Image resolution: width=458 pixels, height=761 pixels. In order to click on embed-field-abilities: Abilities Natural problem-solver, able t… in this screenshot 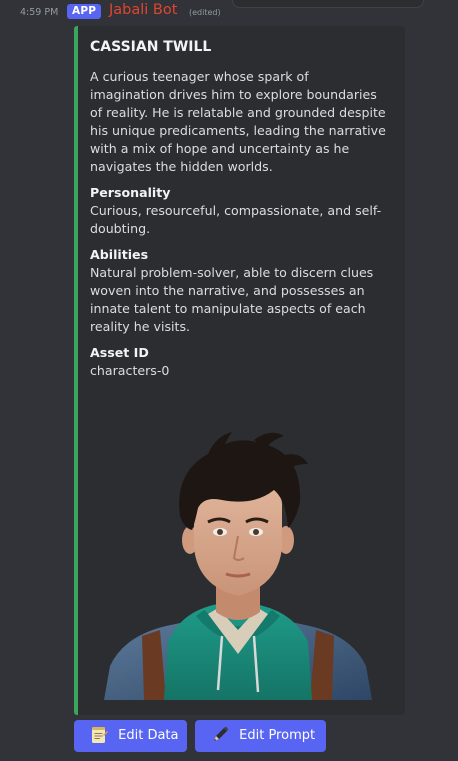, I will do `click(238, 291)`.